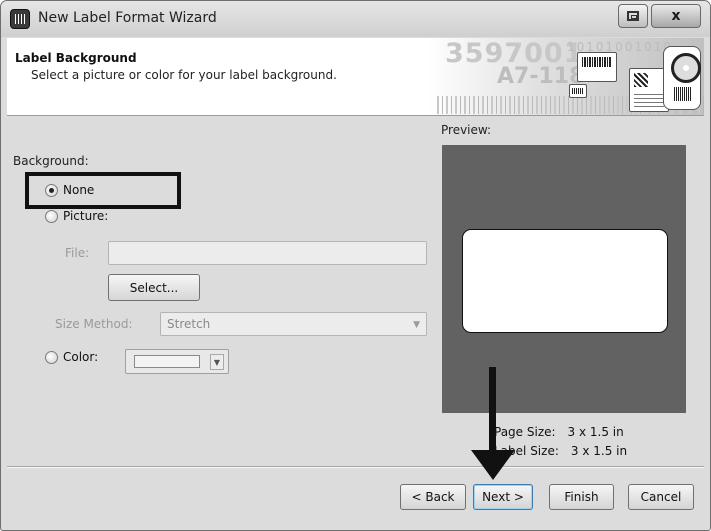  What do you see at coordinates (355, 467) in the screenshot?
I see `footer-divider` at bounding box center [355, 467].